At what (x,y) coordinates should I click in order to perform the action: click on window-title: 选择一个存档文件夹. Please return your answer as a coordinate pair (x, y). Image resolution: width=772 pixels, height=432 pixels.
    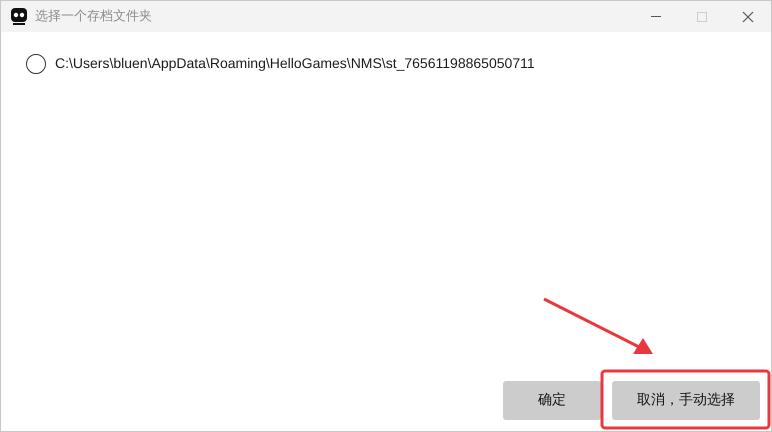
    Looking at the image, I should click on (93, 17).